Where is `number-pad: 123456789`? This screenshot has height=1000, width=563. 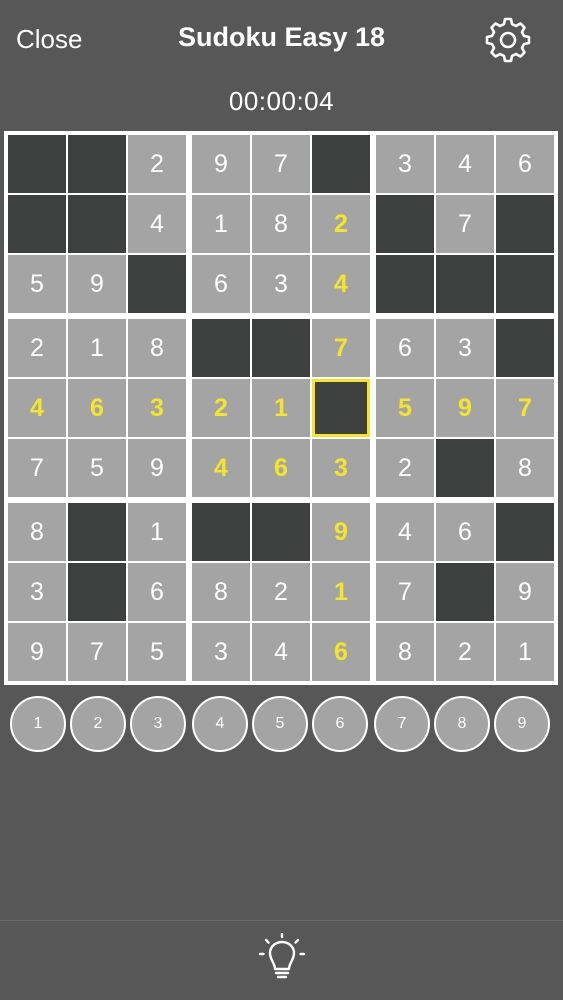 number-pad: 123456789 is located at coordinates (281, 727).